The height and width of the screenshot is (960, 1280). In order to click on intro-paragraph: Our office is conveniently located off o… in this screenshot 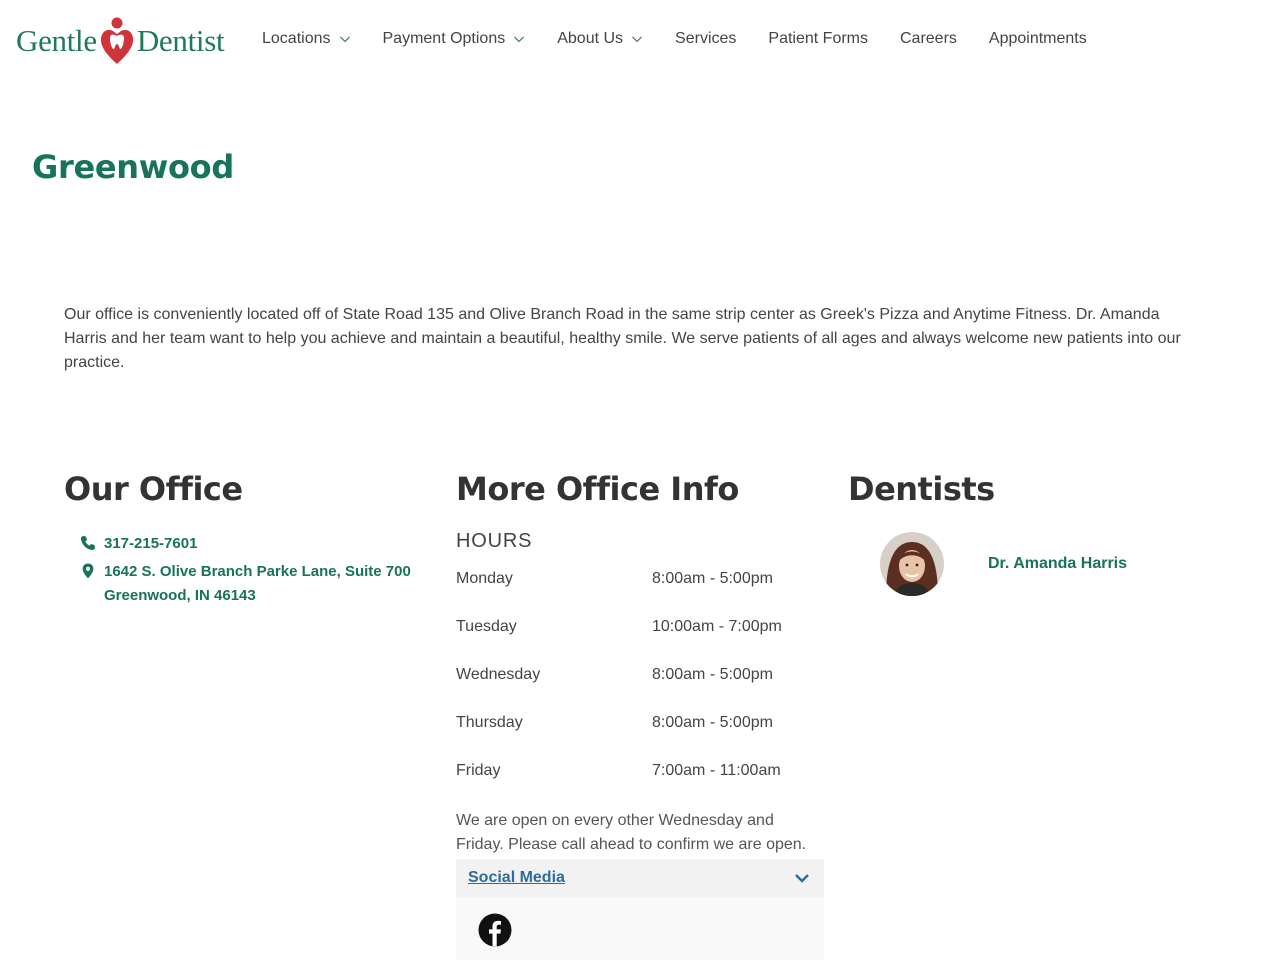, I will do `click(622, 338)`.